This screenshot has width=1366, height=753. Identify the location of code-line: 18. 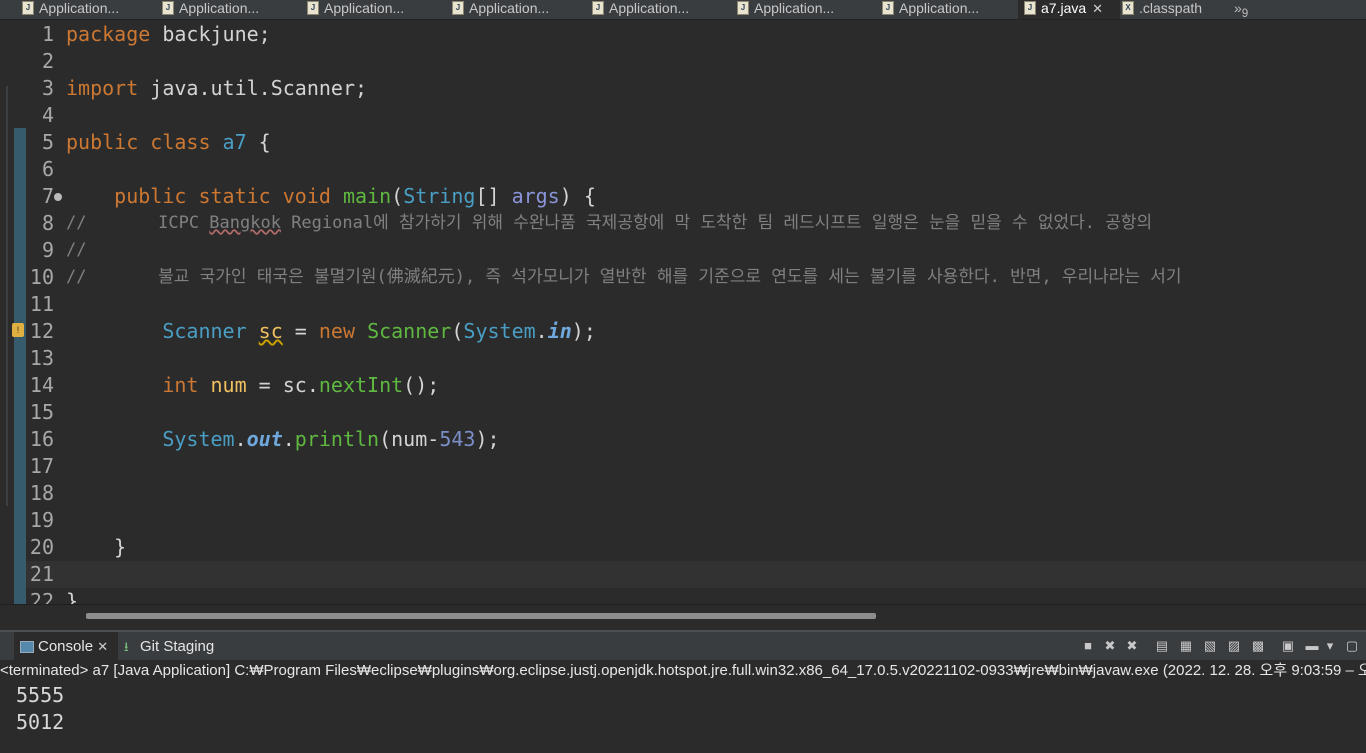
(696, 493).